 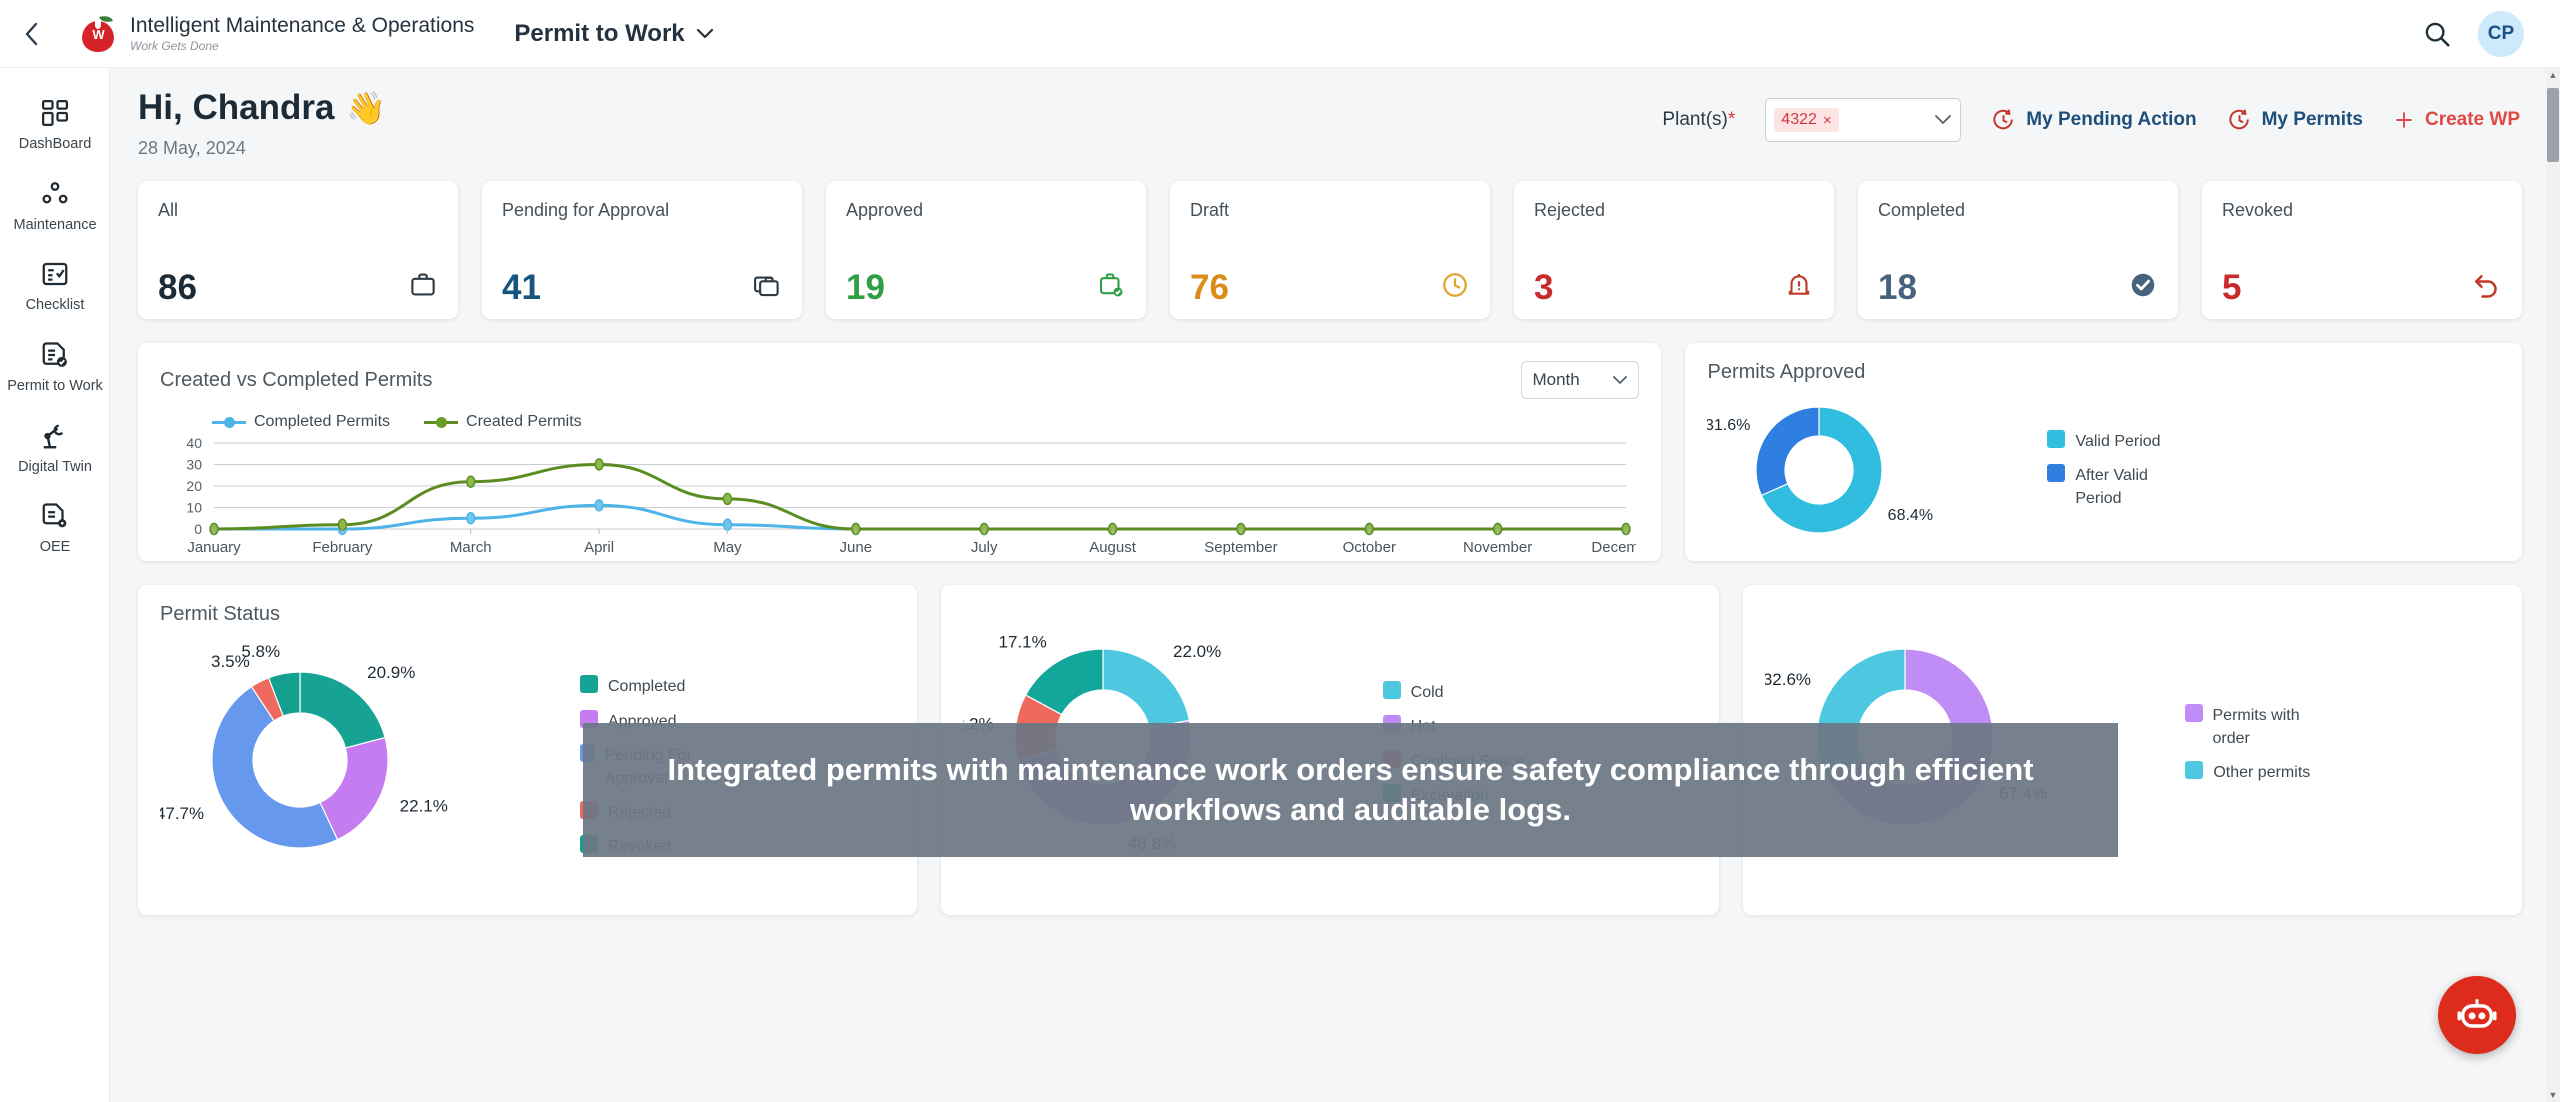 I want to click on legend-item-completed-permits: Completed Permits, so click(x=301, y=422).